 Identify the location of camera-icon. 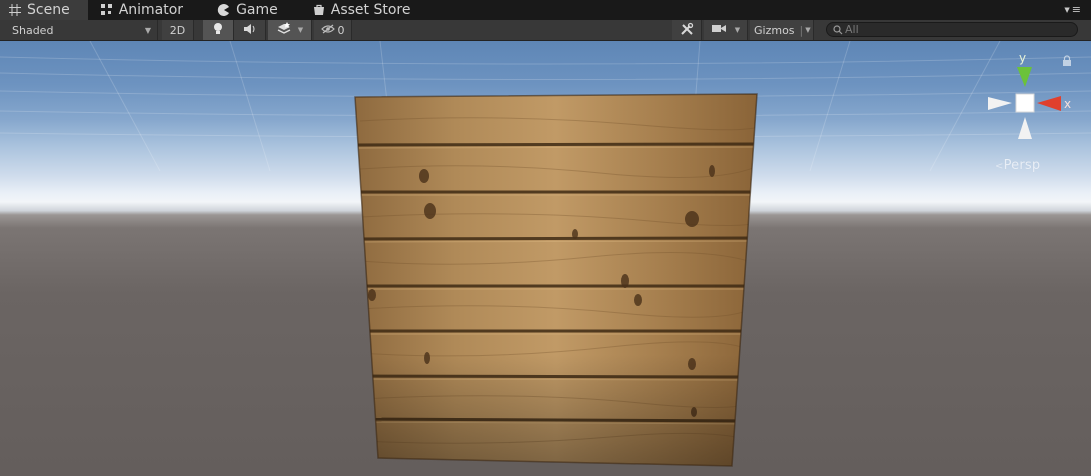
(719, 30).